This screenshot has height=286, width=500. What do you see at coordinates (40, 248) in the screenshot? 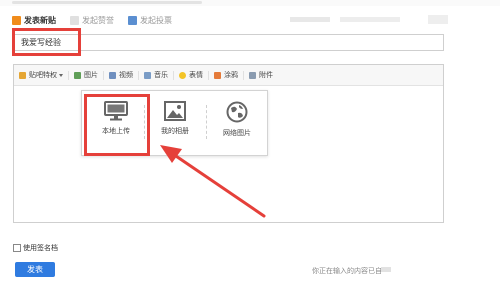
I see `signature-label: 使用签名档` at bounding box center [40, 248].